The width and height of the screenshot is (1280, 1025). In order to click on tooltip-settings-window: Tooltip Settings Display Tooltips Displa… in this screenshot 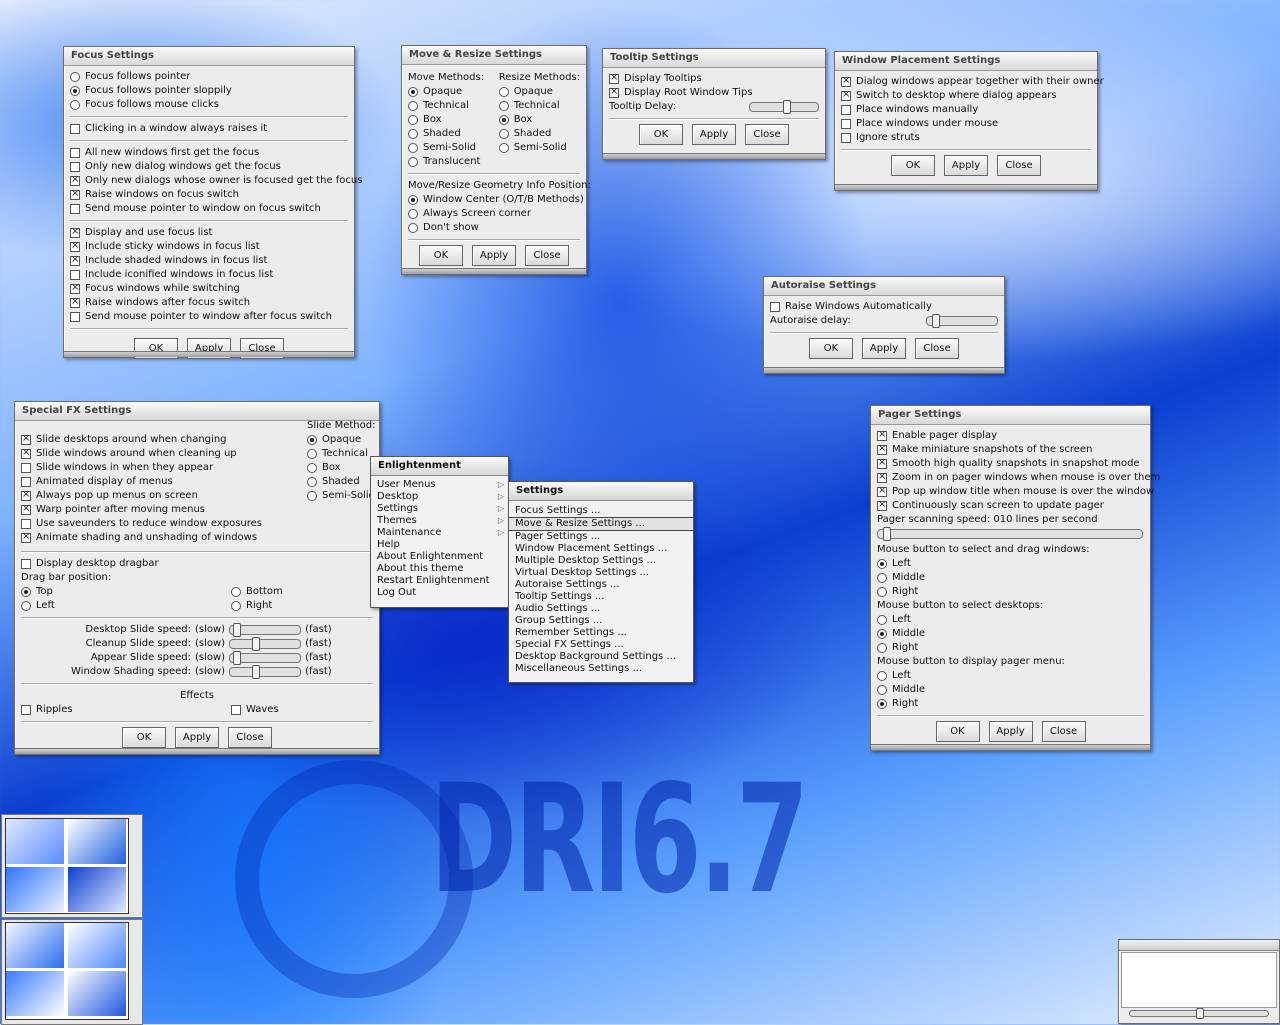, I will do `click(714, 104)`.